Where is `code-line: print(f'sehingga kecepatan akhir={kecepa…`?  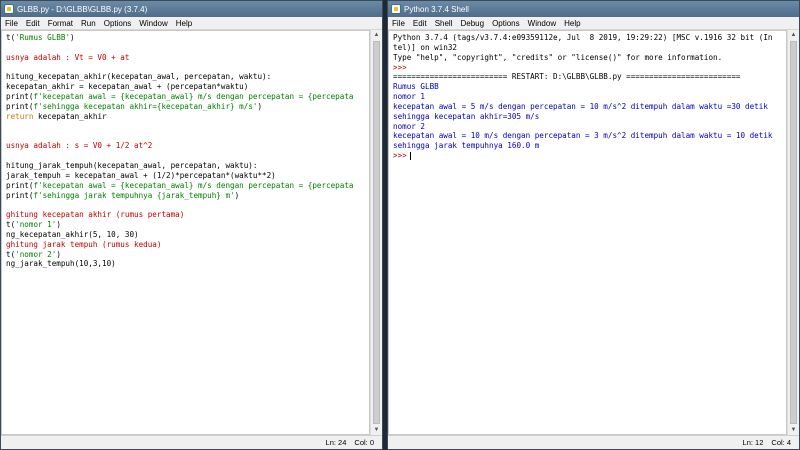 code-line: print(f'sehingga kecepatan akhir={kecepa… is located at coordinates (185, 107).